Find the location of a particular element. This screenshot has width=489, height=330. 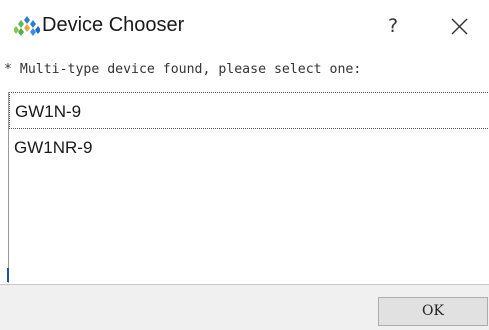

device-list-item: GW1N-9 is located at coordinates (249, 110).